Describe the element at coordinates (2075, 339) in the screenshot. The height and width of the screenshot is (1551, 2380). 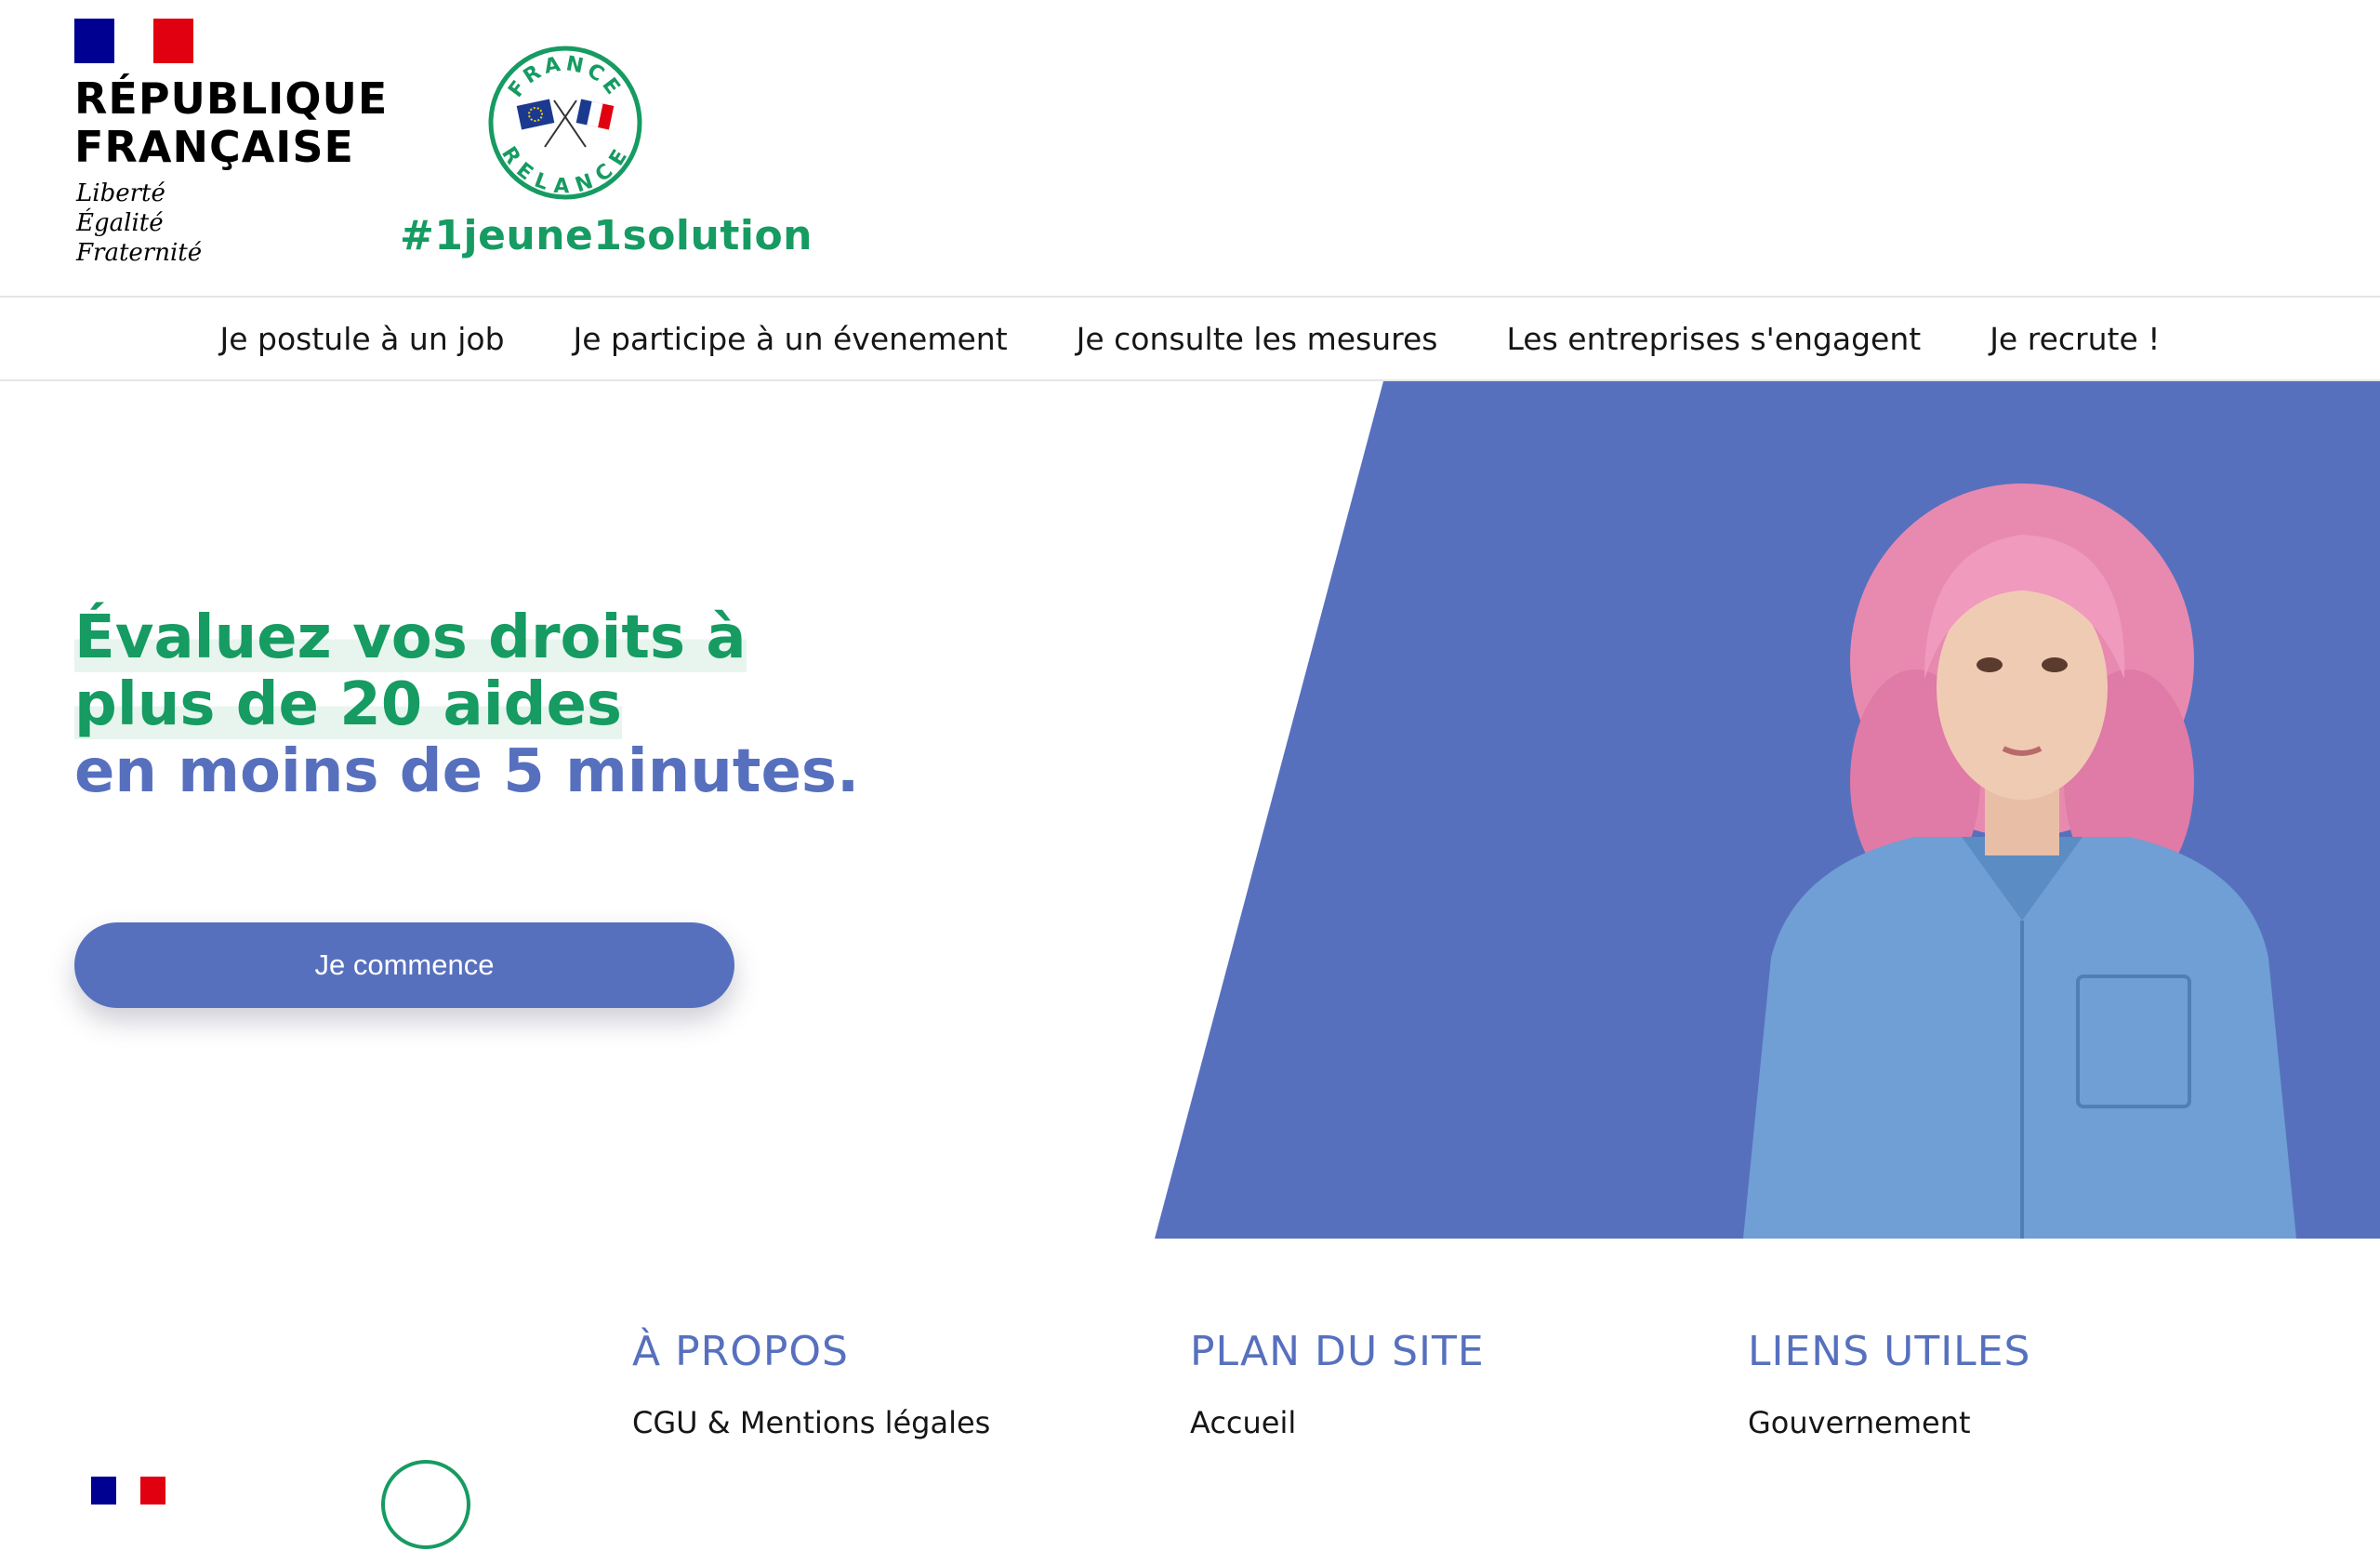
I see `nav-item-recrute: Je recrute !` at that location.